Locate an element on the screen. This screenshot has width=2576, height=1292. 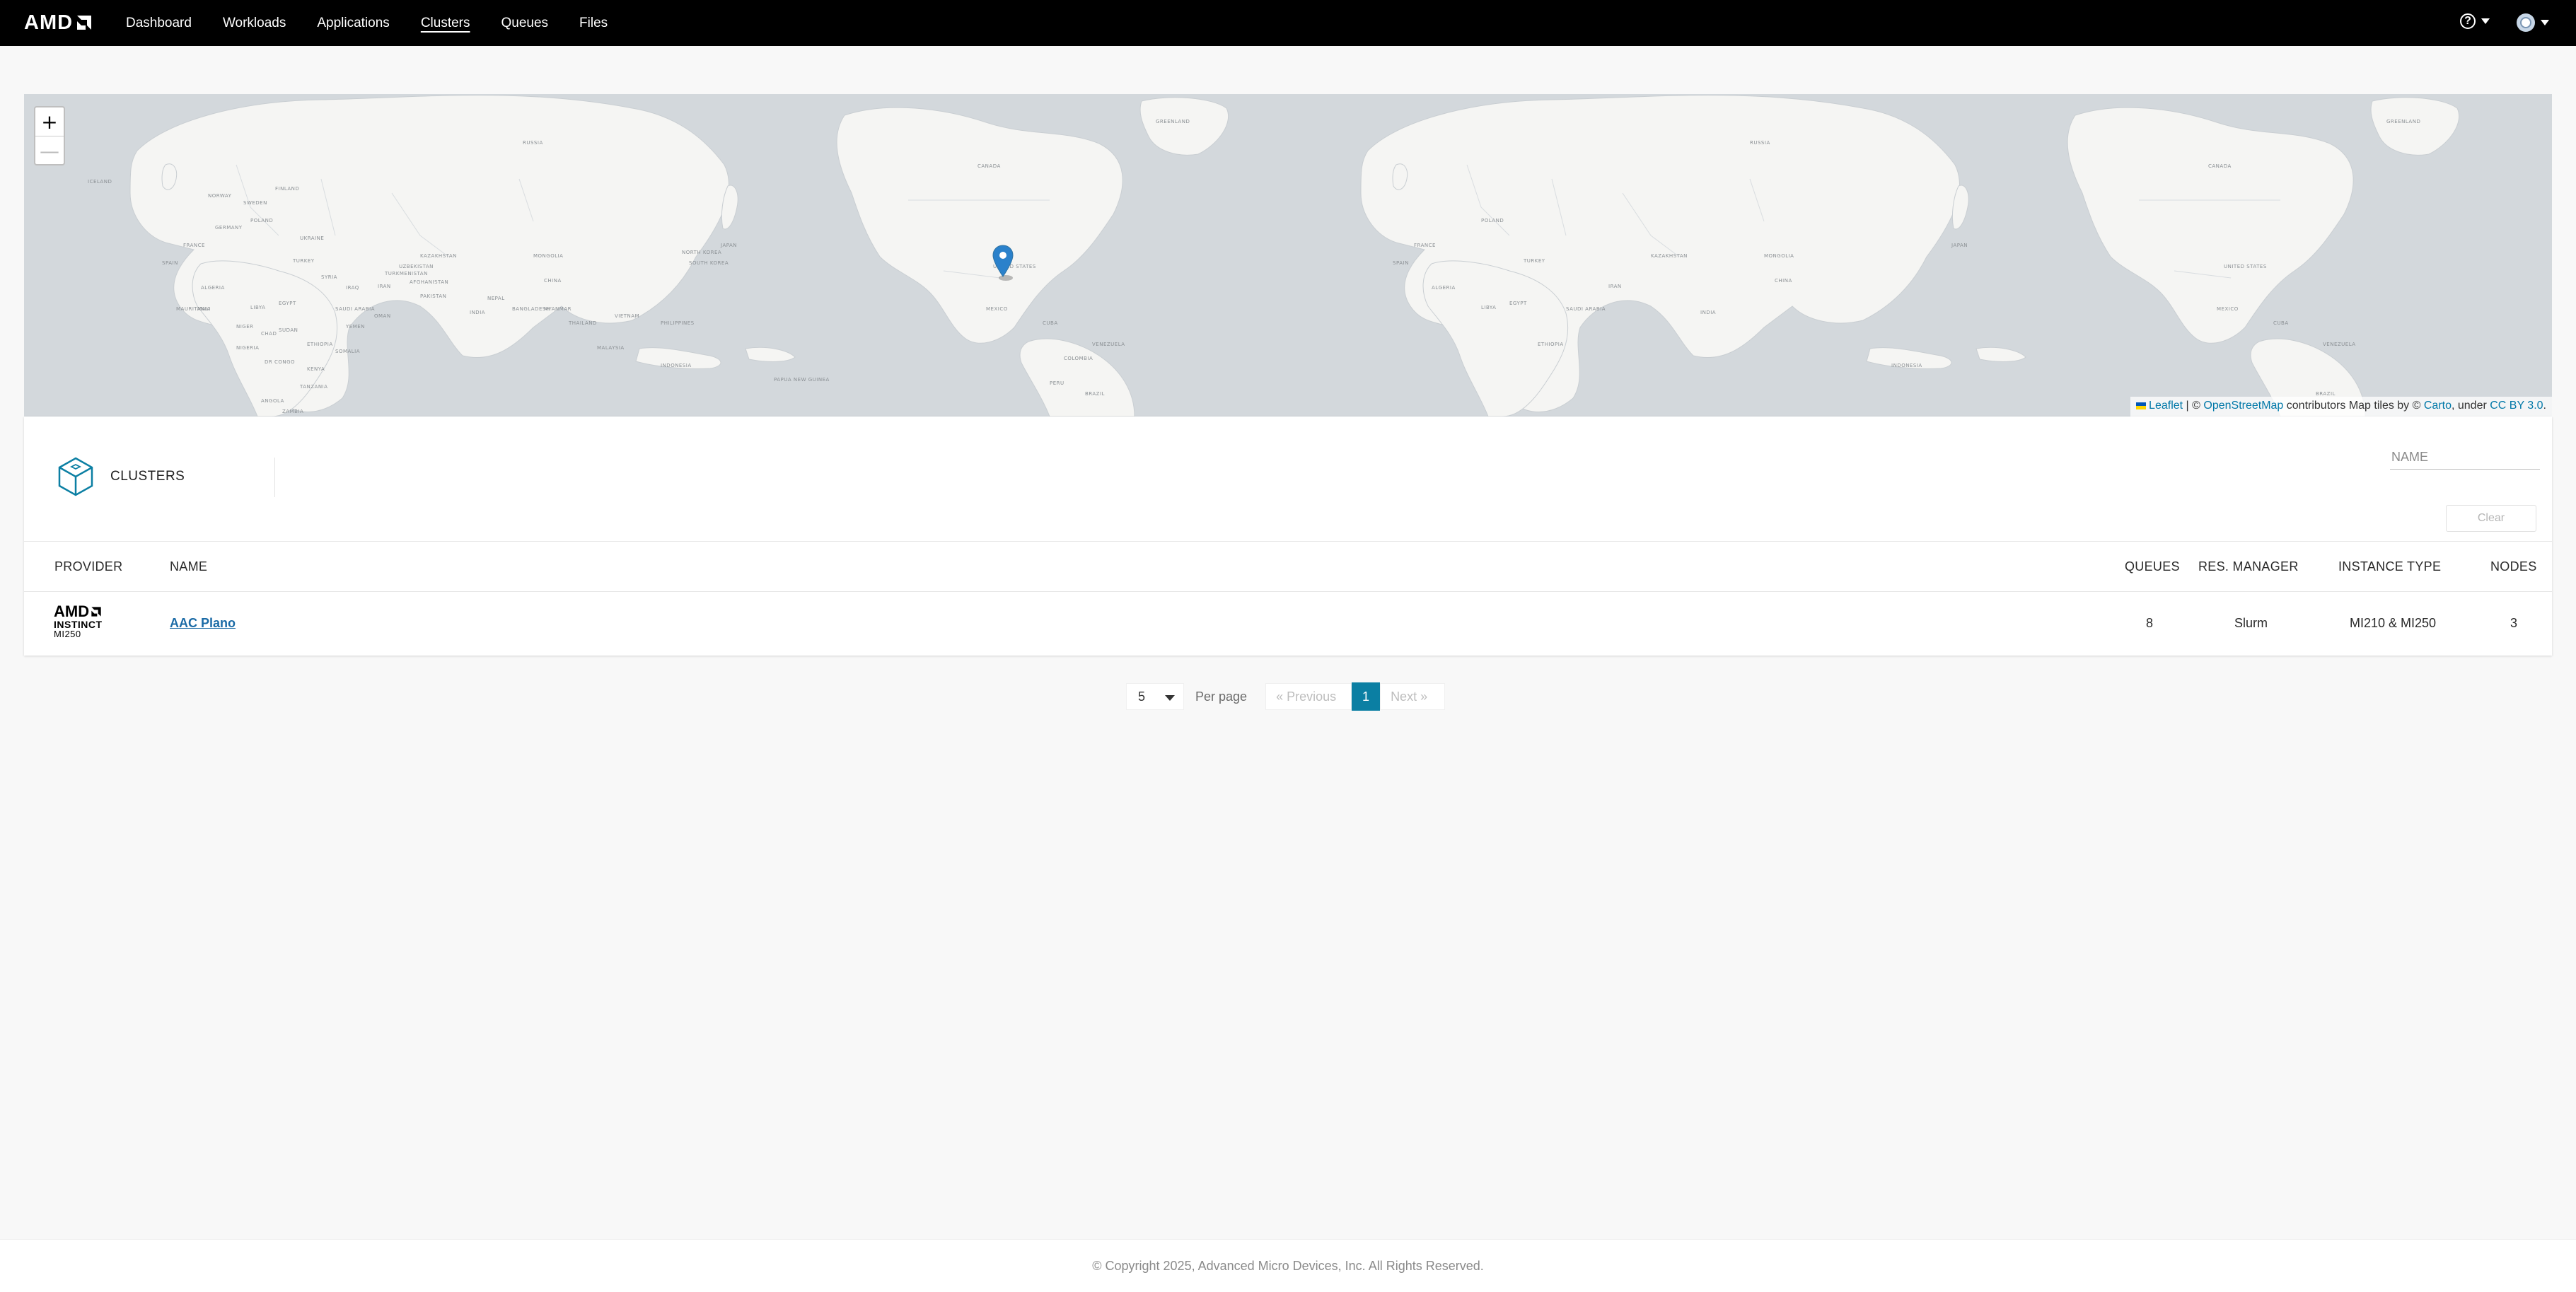
column-header-nodes: NODES is located at coordinates (2513, 566).